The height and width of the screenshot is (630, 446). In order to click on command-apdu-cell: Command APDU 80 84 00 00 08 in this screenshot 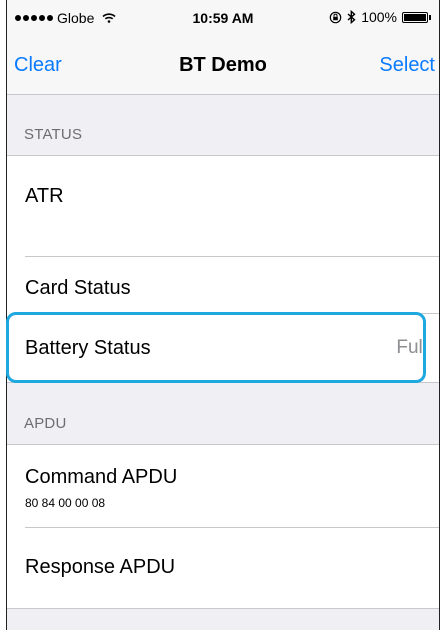, I will do `click(223, 486)`.